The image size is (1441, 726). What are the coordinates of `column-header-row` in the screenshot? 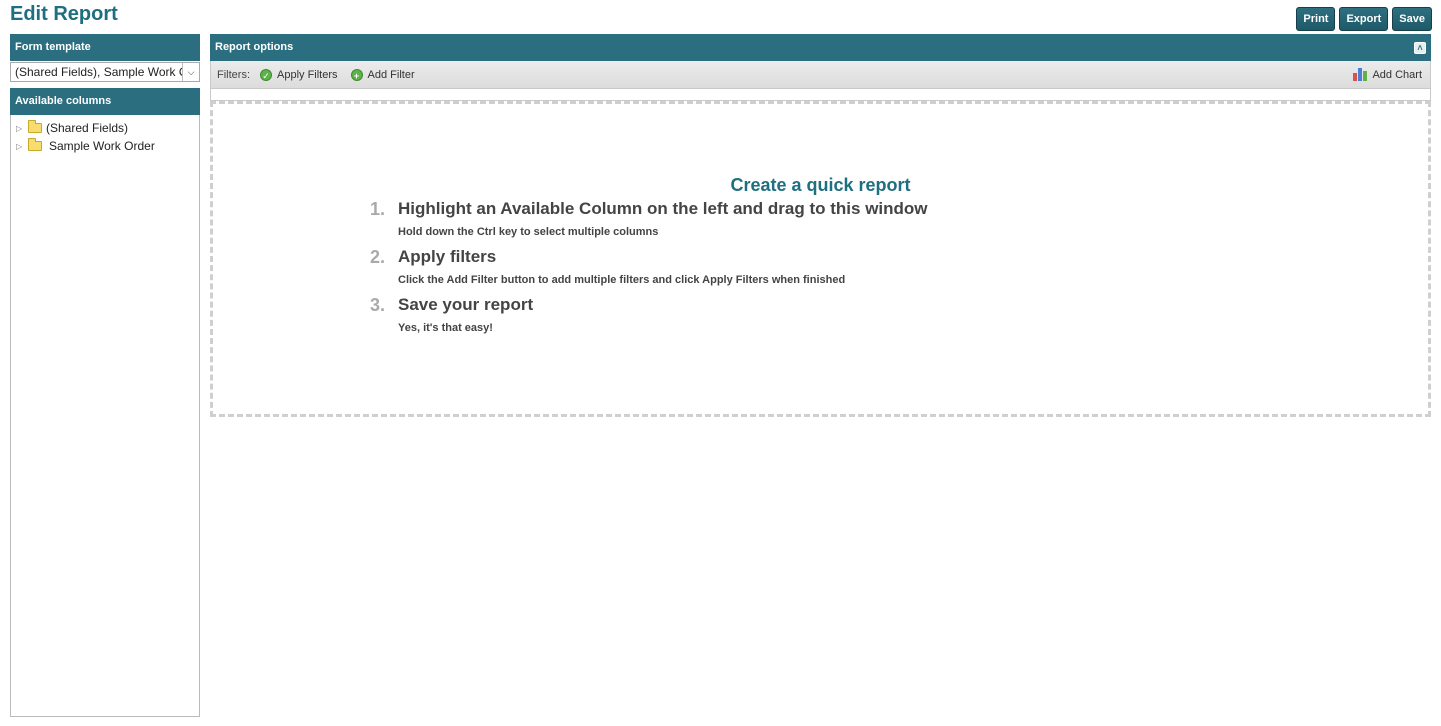 It's located at (820, 95).